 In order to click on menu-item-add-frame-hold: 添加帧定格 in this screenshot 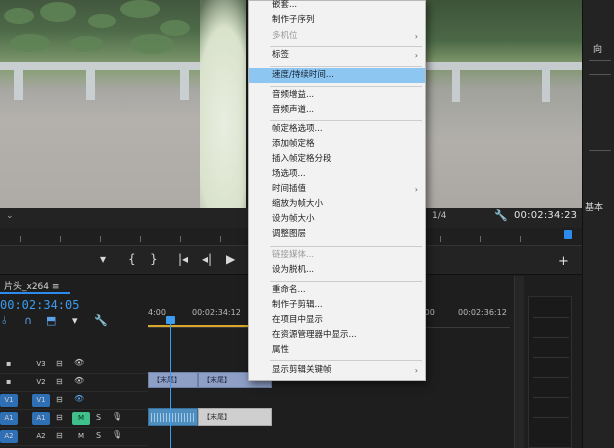, I will do `click(337, 144)`.